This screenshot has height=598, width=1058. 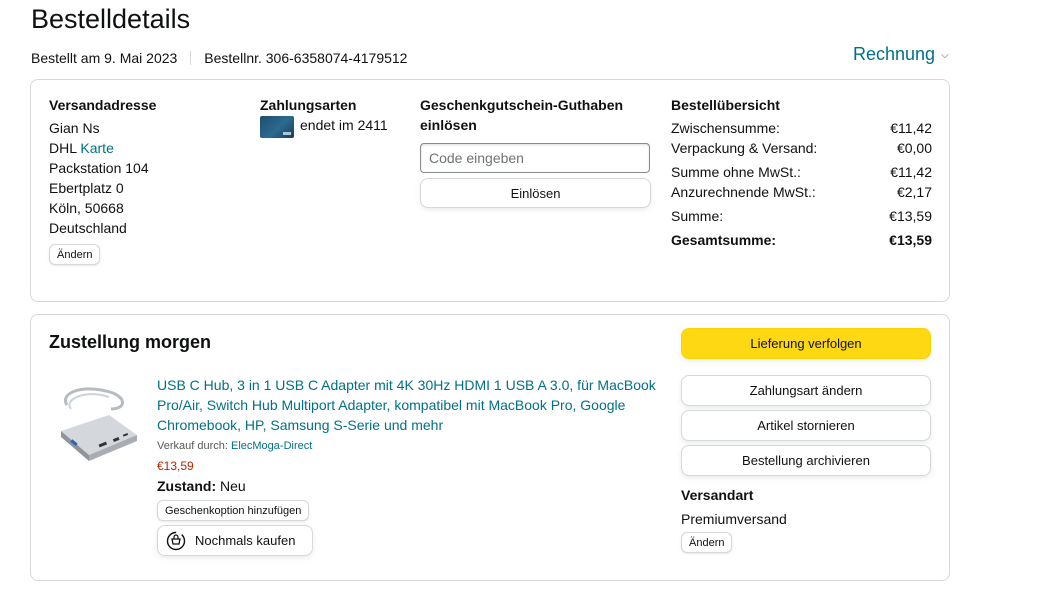 I want to click on overview-row-value: €0,00, so click(x=914, y=148).